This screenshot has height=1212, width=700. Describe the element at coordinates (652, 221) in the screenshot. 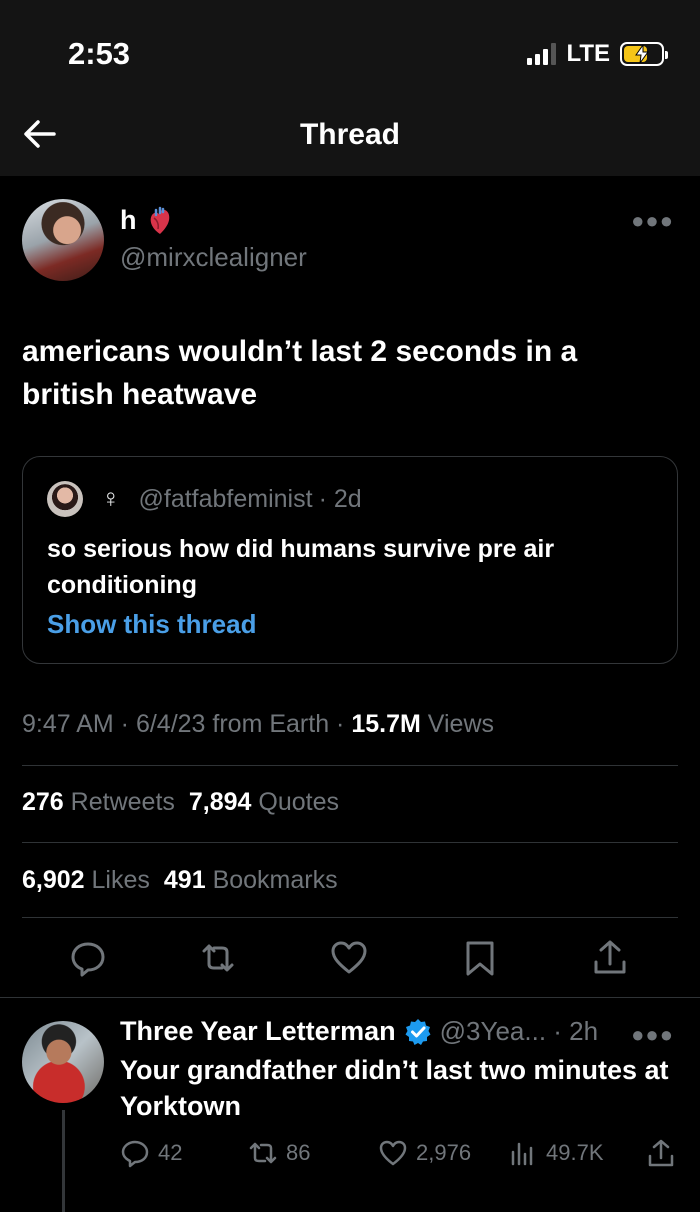

I see `more-options-icon: ●●●` at that location.